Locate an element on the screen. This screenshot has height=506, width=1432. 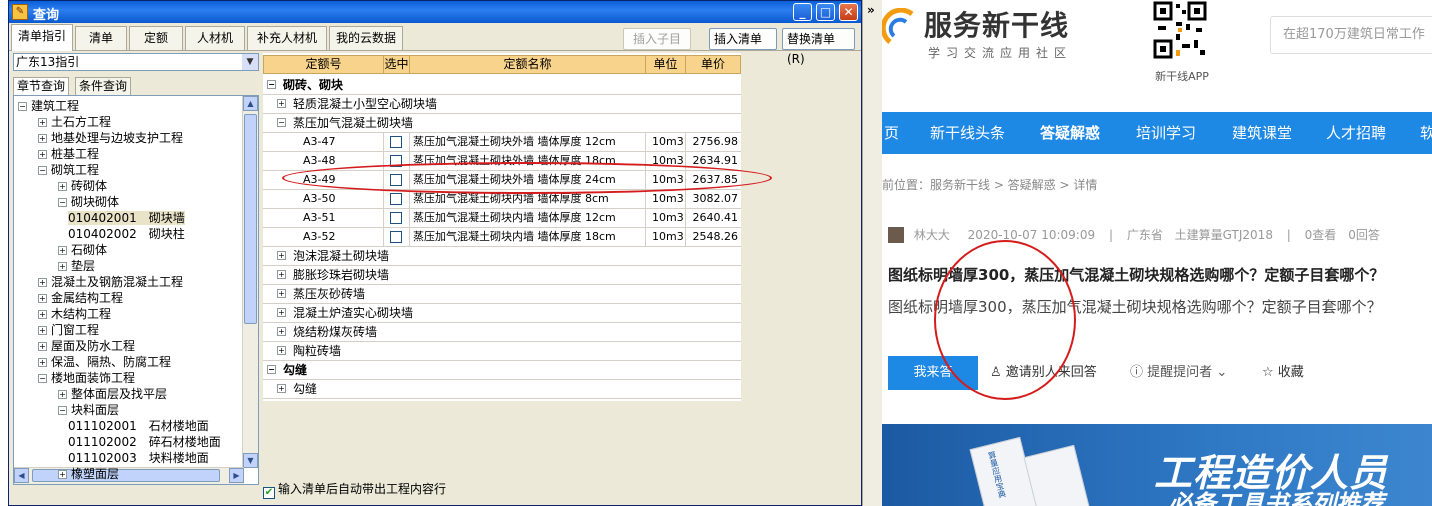
auto-bring-checkbox: ✔ is located at coordinates (269, 493).